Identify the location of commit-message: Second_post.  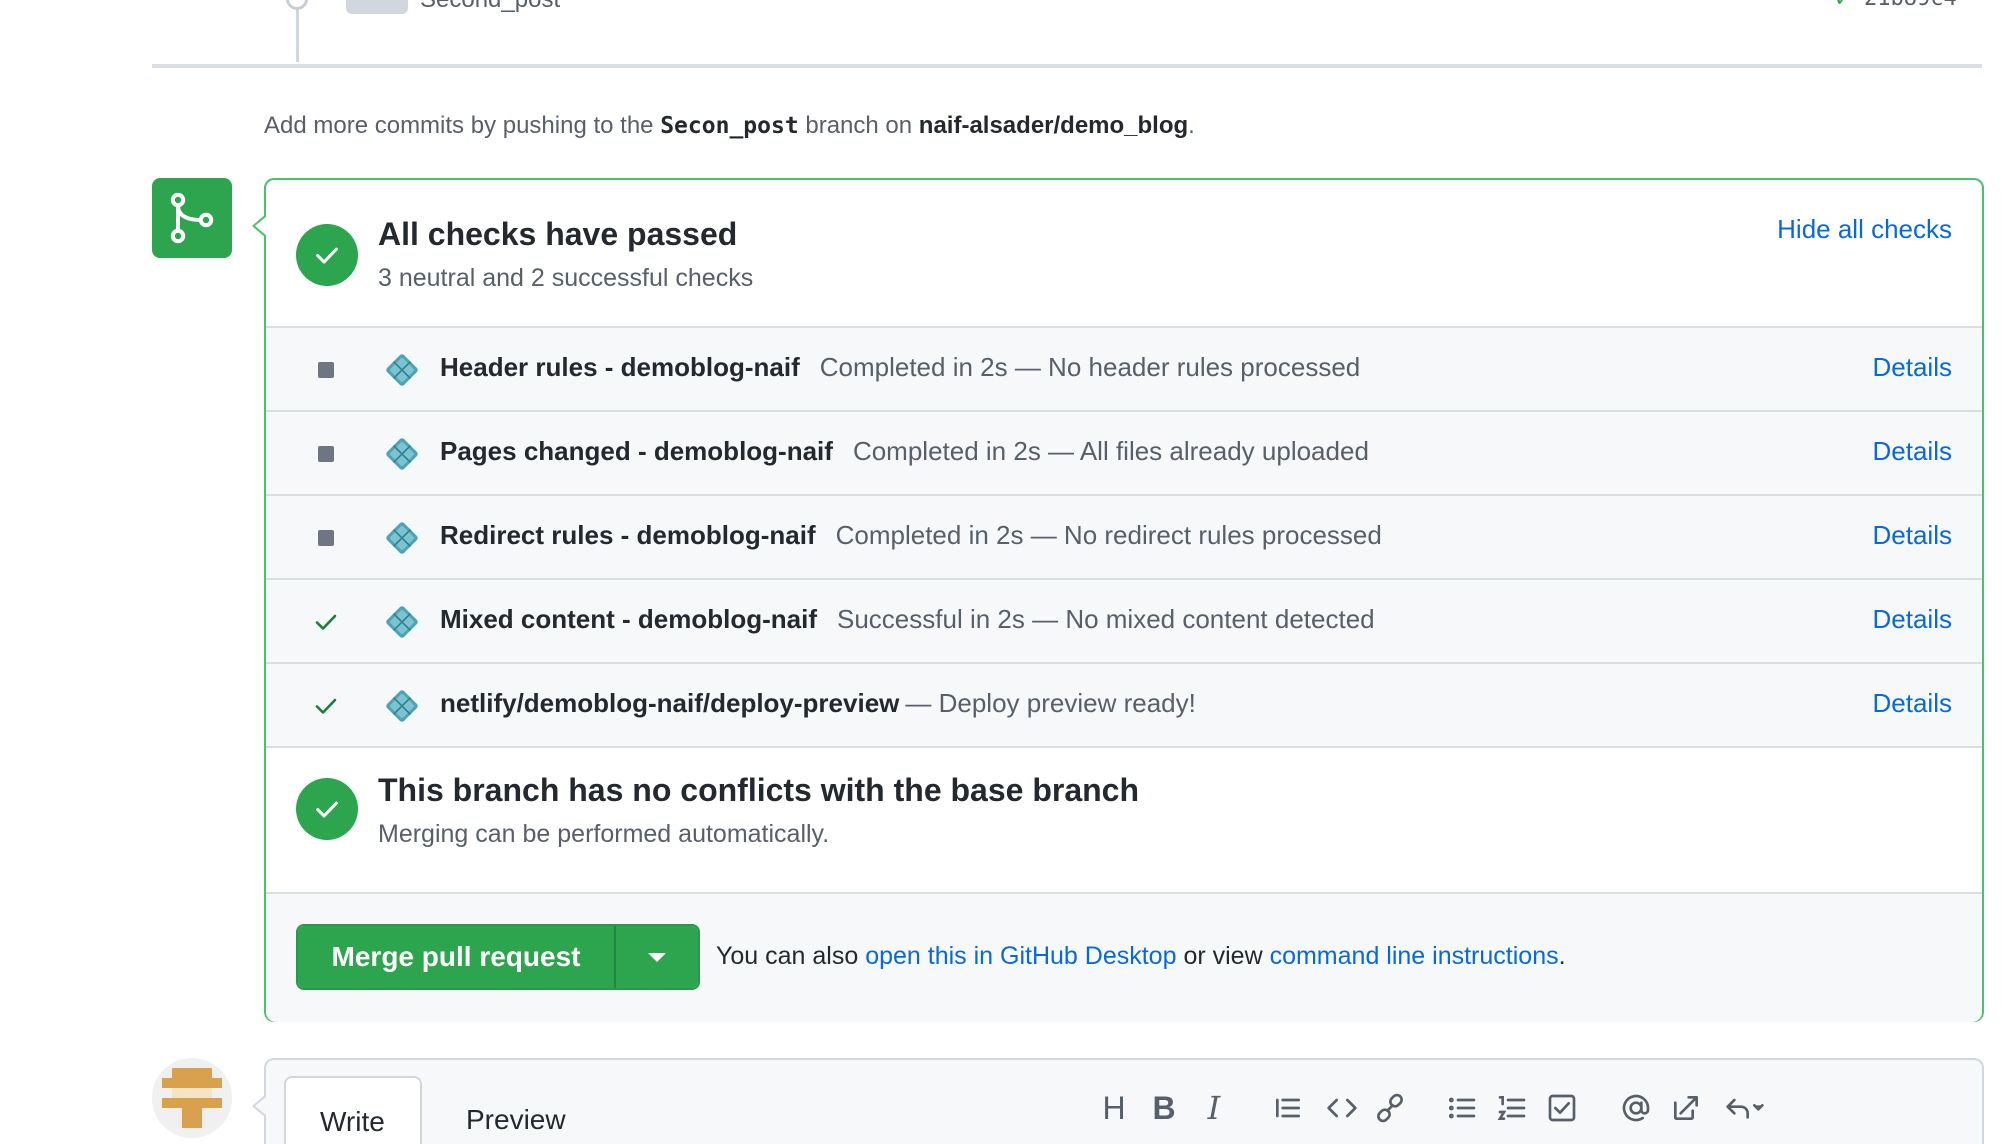
(490, 7).